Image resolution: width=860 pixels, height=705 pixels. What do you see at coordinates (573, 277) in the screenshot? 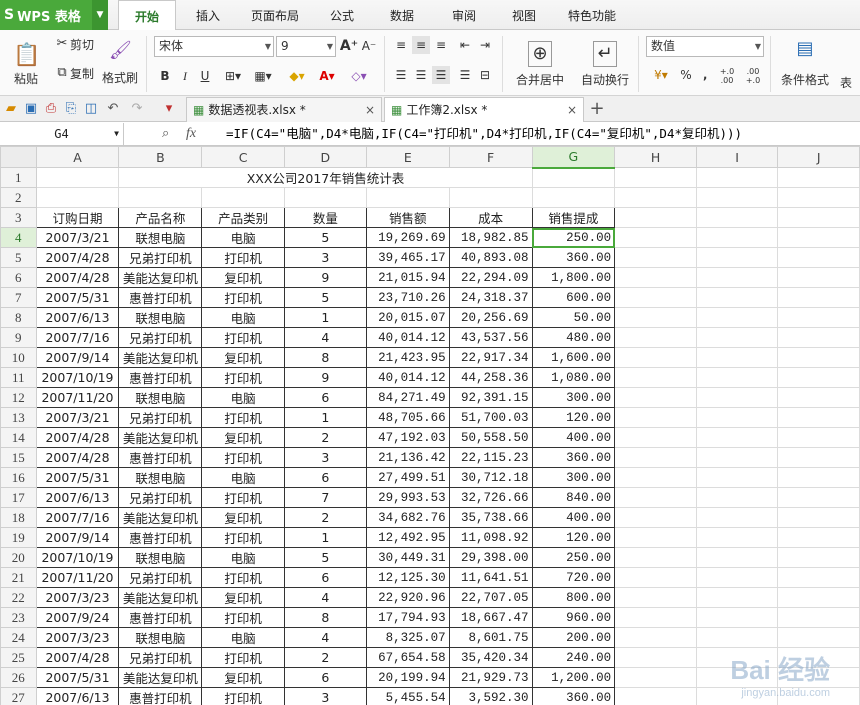
I see `data-cell: 1,800.00` at bounding box center [573, 277].